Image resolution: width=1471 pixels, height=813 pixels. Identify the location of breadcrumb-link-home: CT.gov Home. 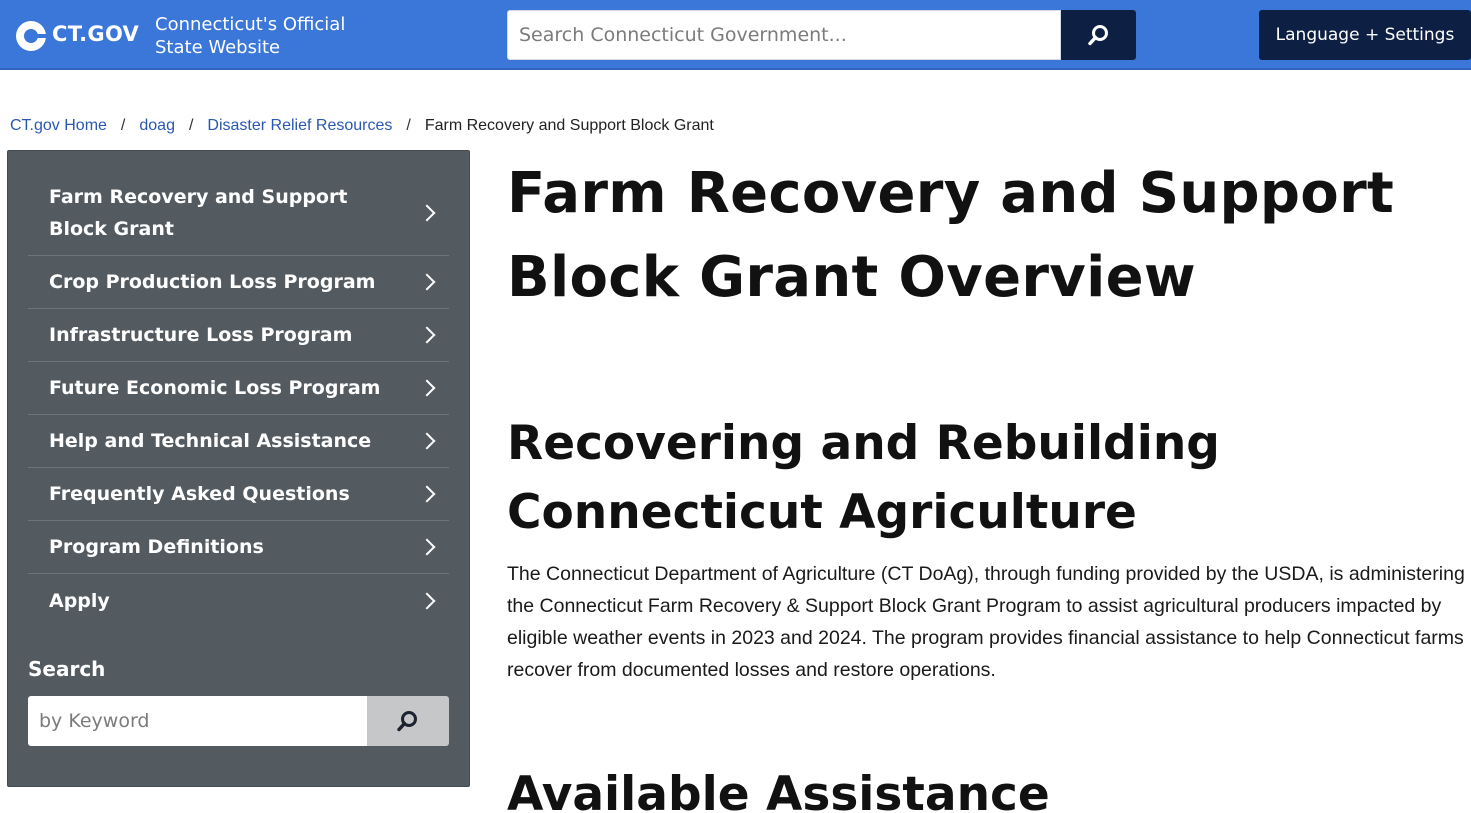
(58, 125).